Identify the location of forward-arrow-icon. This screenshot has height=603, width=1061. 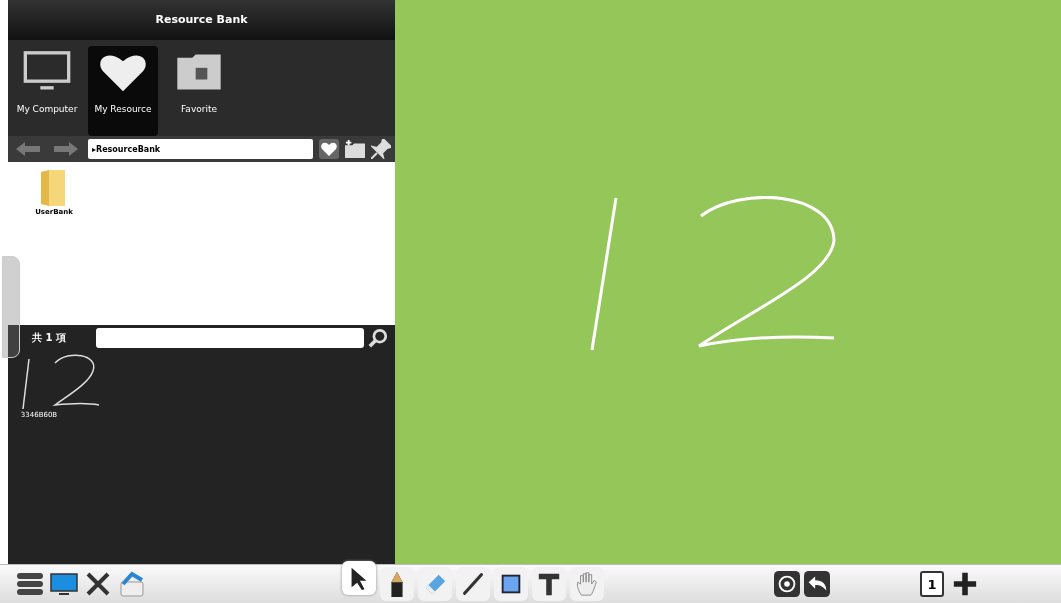
(66, 149).